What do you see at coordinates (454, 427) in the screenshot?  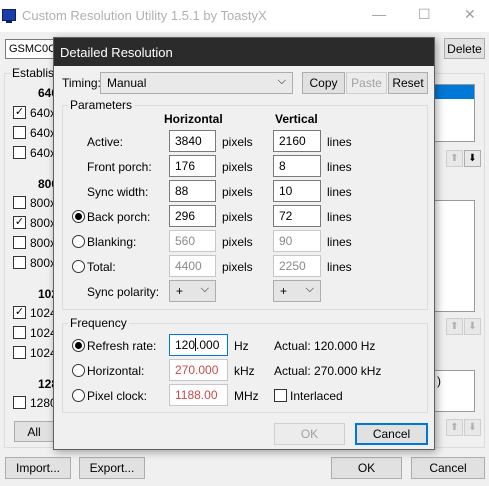 I see `move-up-3-icon: ⬆` at bounding box center [454, 427].